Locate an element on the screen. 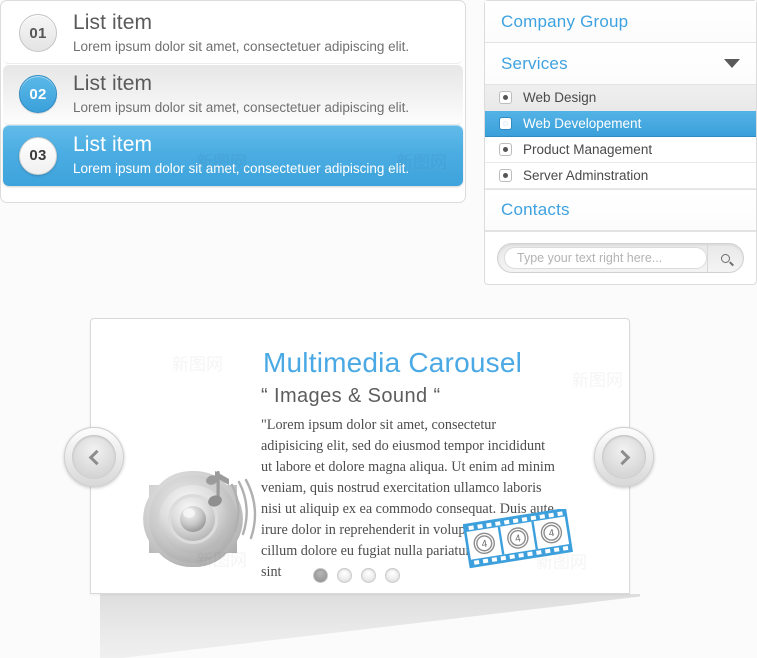  list-item-badge: 02 is located at coordinates (38, 94).